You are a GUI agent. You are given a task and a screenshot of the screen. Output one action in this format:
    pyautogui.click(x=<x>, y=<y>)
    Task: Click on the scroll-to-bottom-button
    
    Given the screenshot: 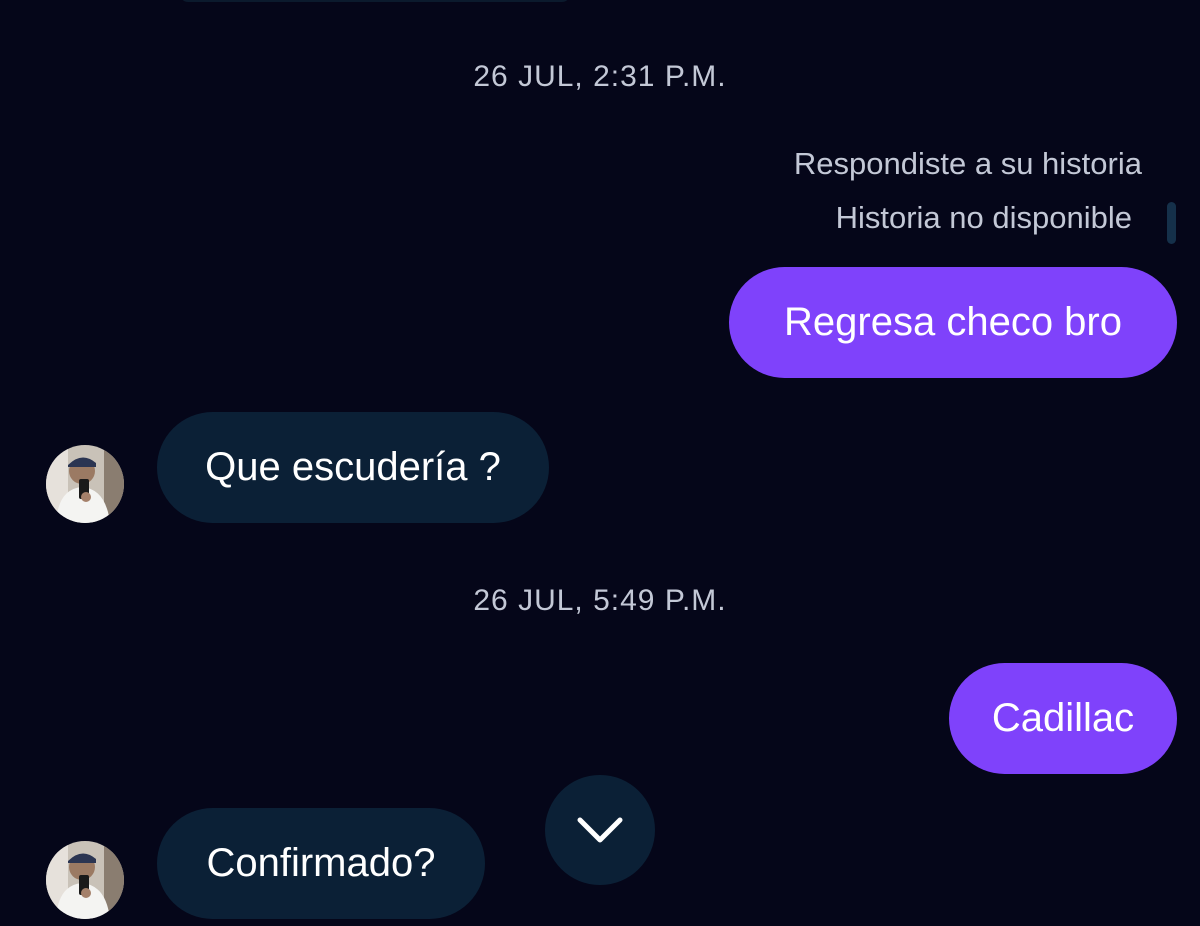 What is the action you would take?
    pyautogui.click(x=600, y=830)
    